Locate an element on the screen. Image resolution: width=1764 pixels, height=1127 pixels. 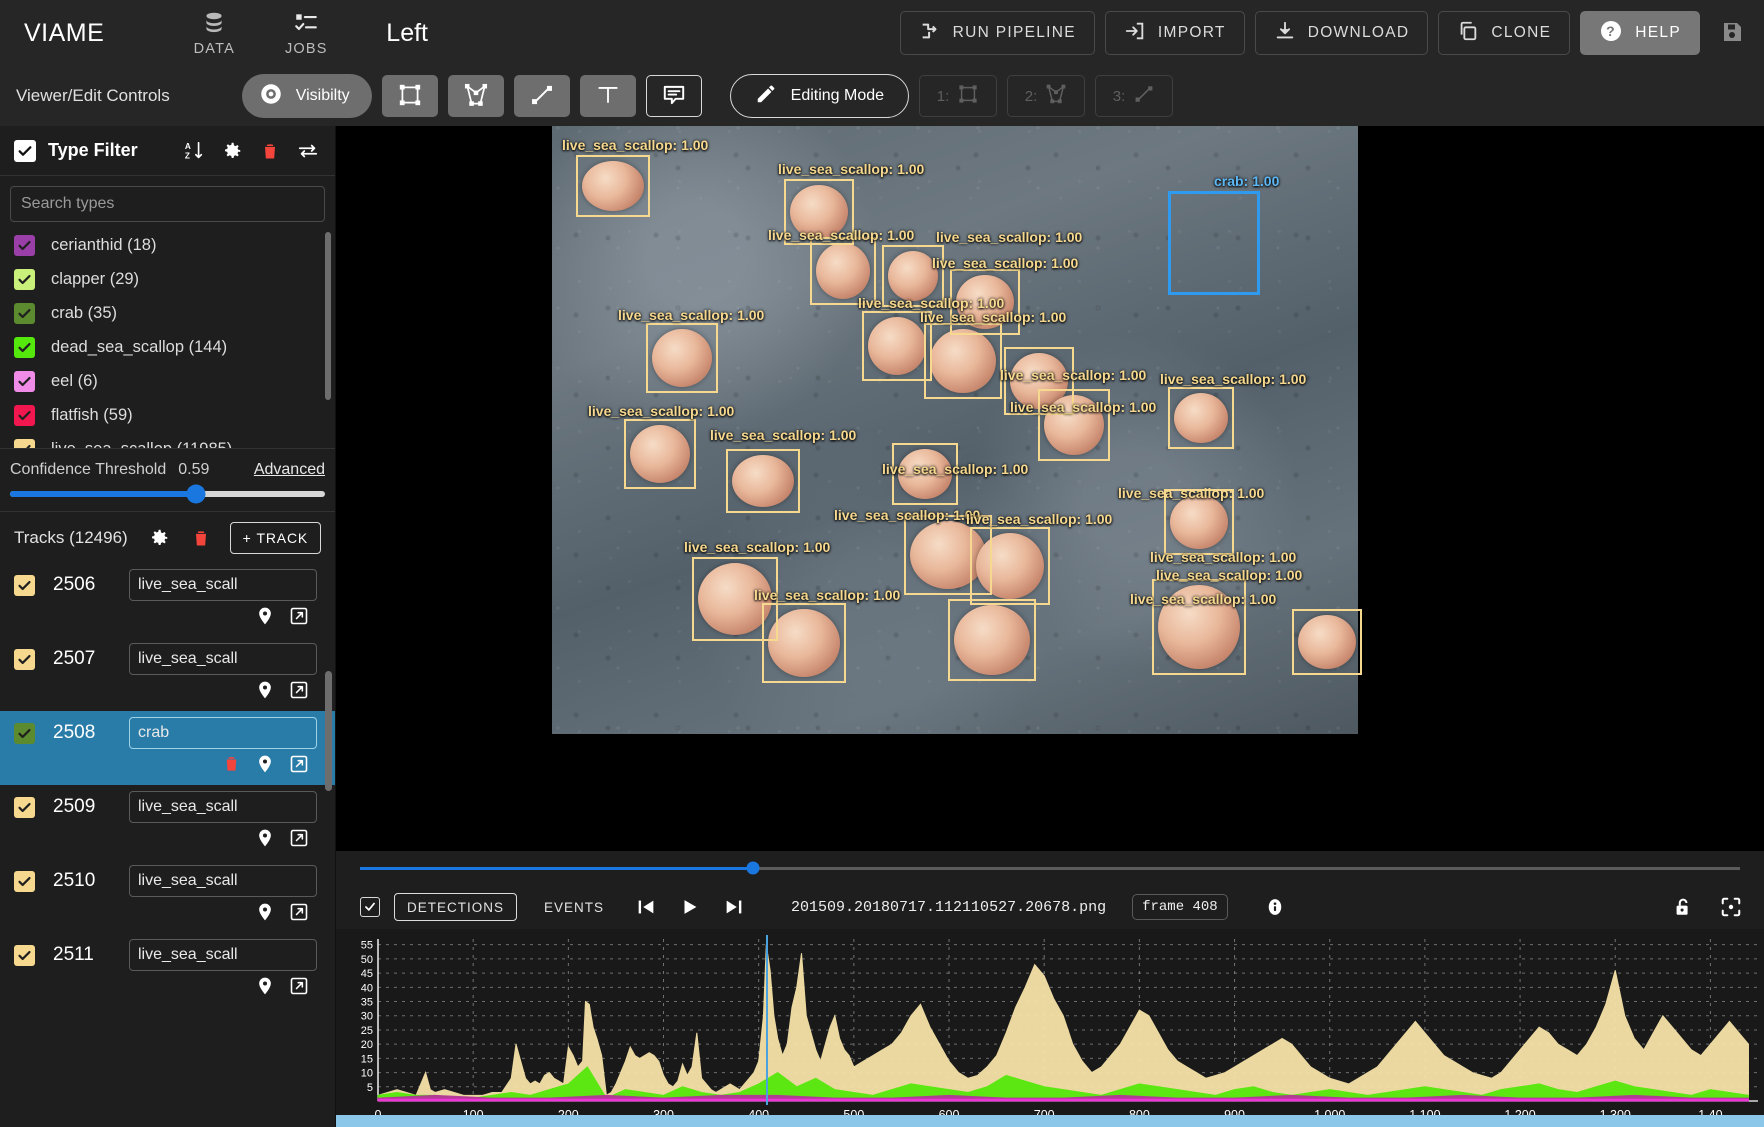
seek-bar is located at coordinates (1050, 868).